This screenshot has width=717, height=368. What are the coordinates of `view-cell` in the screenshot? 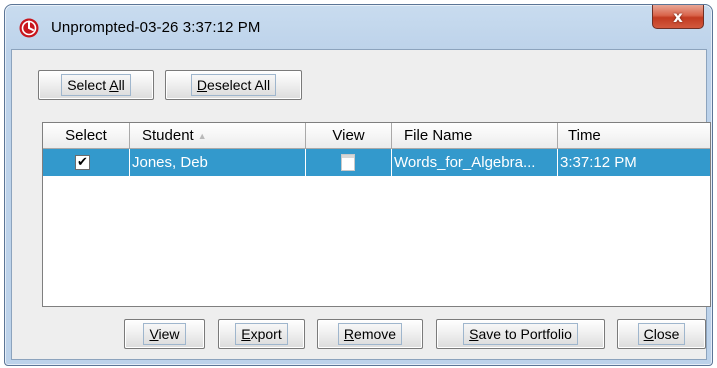 It's located at (349, 162).